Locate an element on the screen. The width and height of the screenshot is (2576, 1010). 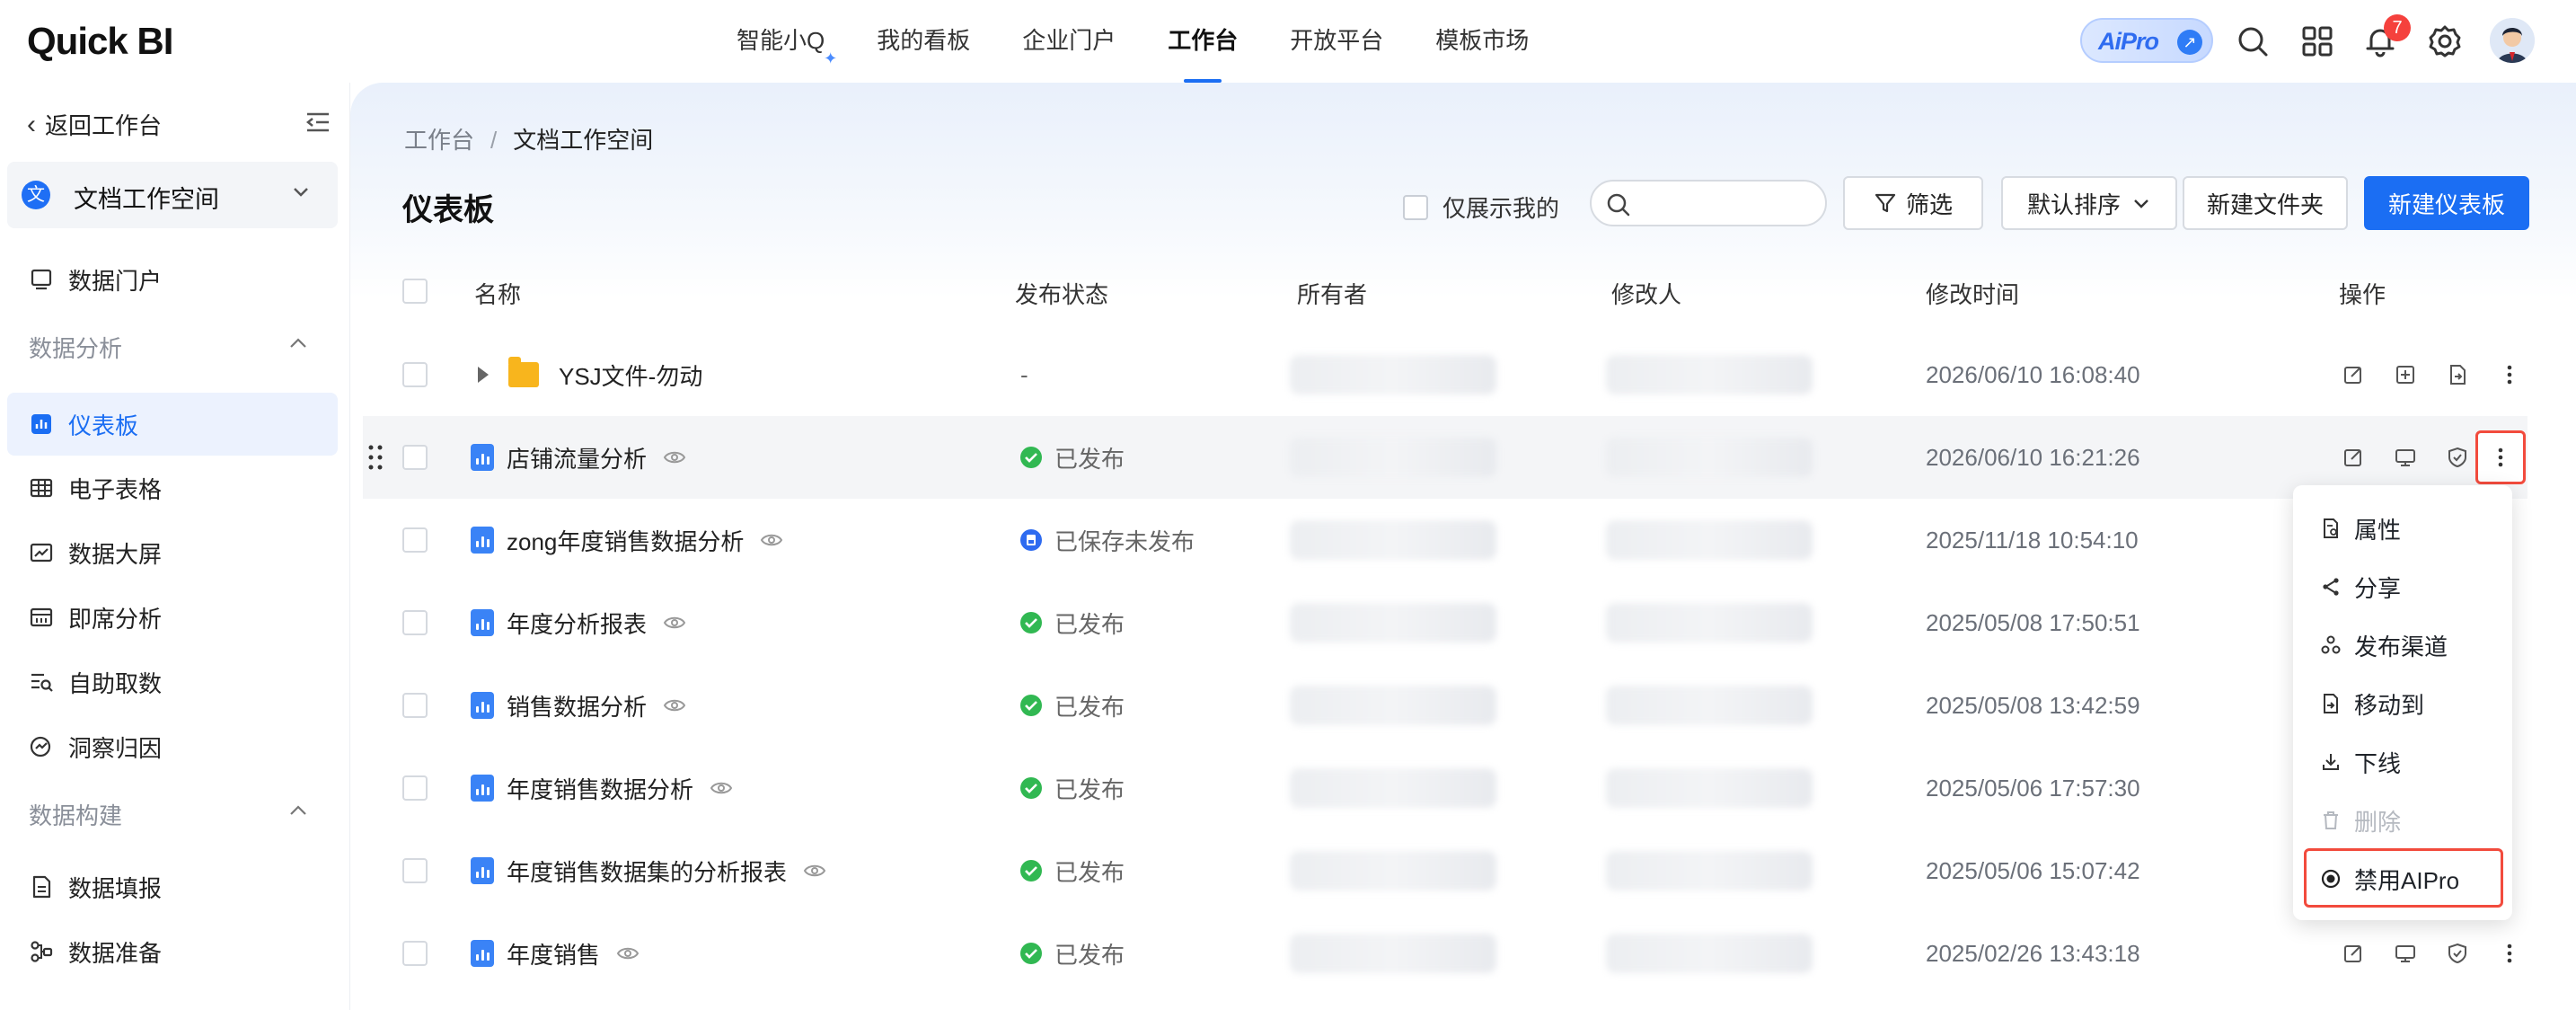
name-cell: zong年度销售数据分析 is located at coordinates (627, 540).